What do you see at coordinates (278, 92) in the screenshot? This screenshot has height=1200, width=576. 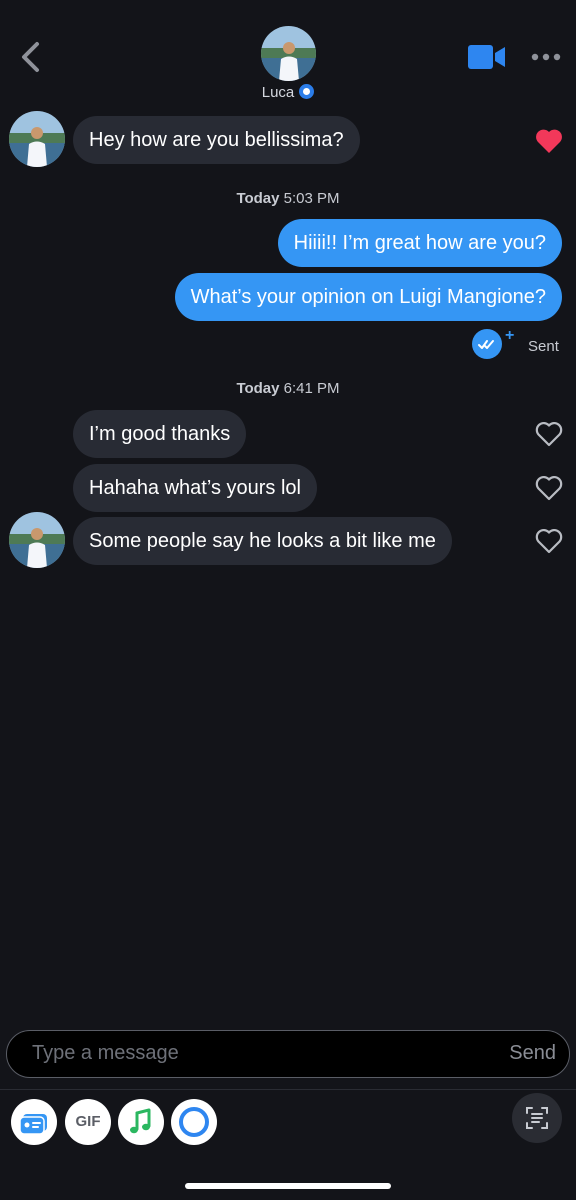 I see `contact-name: Luca` at bounding box center [278, 92].